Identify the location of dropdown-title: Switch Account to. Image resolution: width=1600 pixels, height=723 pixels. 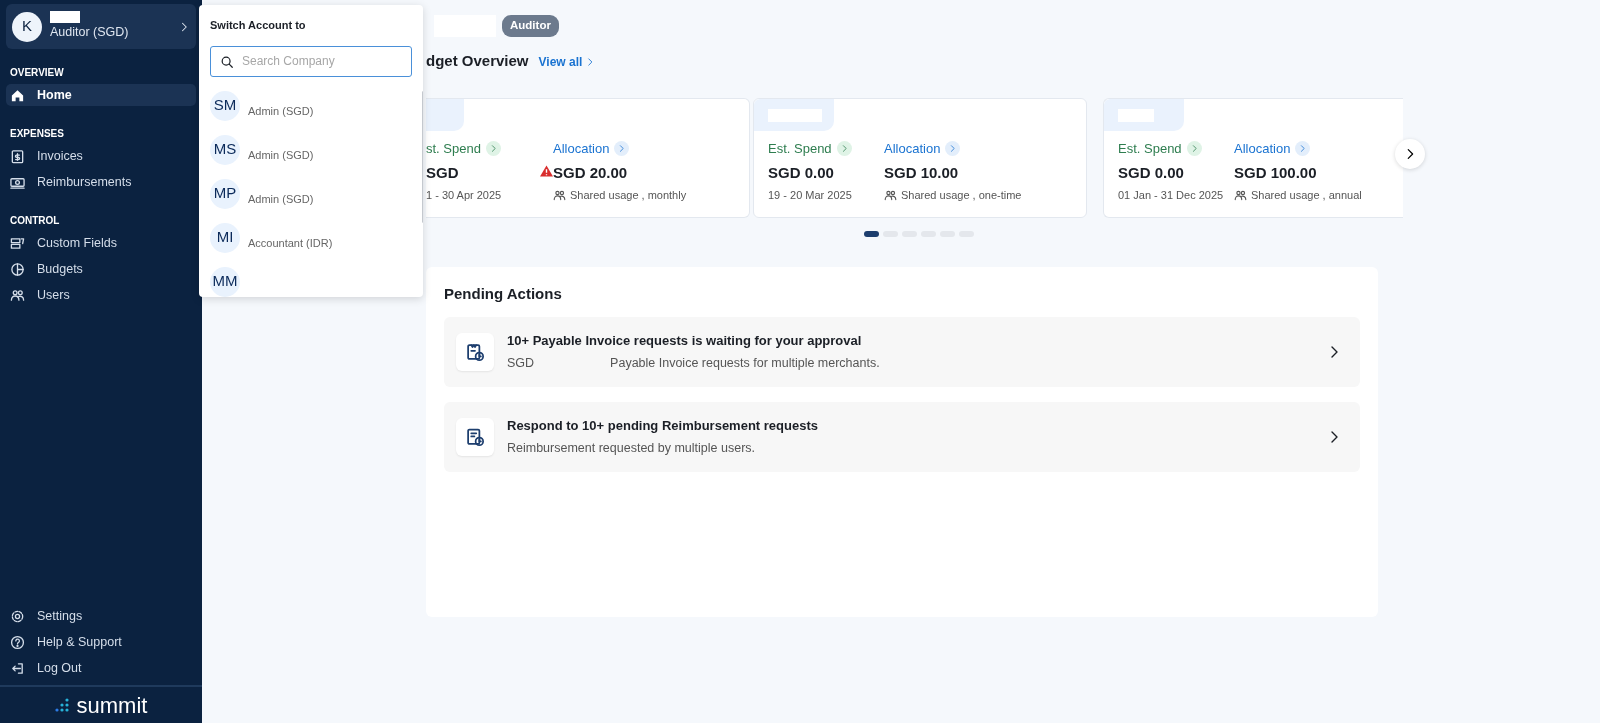
(258, 25).